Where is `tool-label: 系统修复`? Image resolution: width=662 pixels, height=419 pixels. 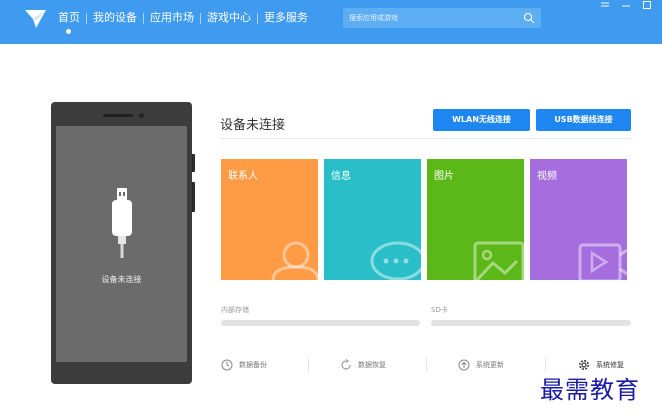 tool-label: 系统修复 is located at coordinates (610, 365).